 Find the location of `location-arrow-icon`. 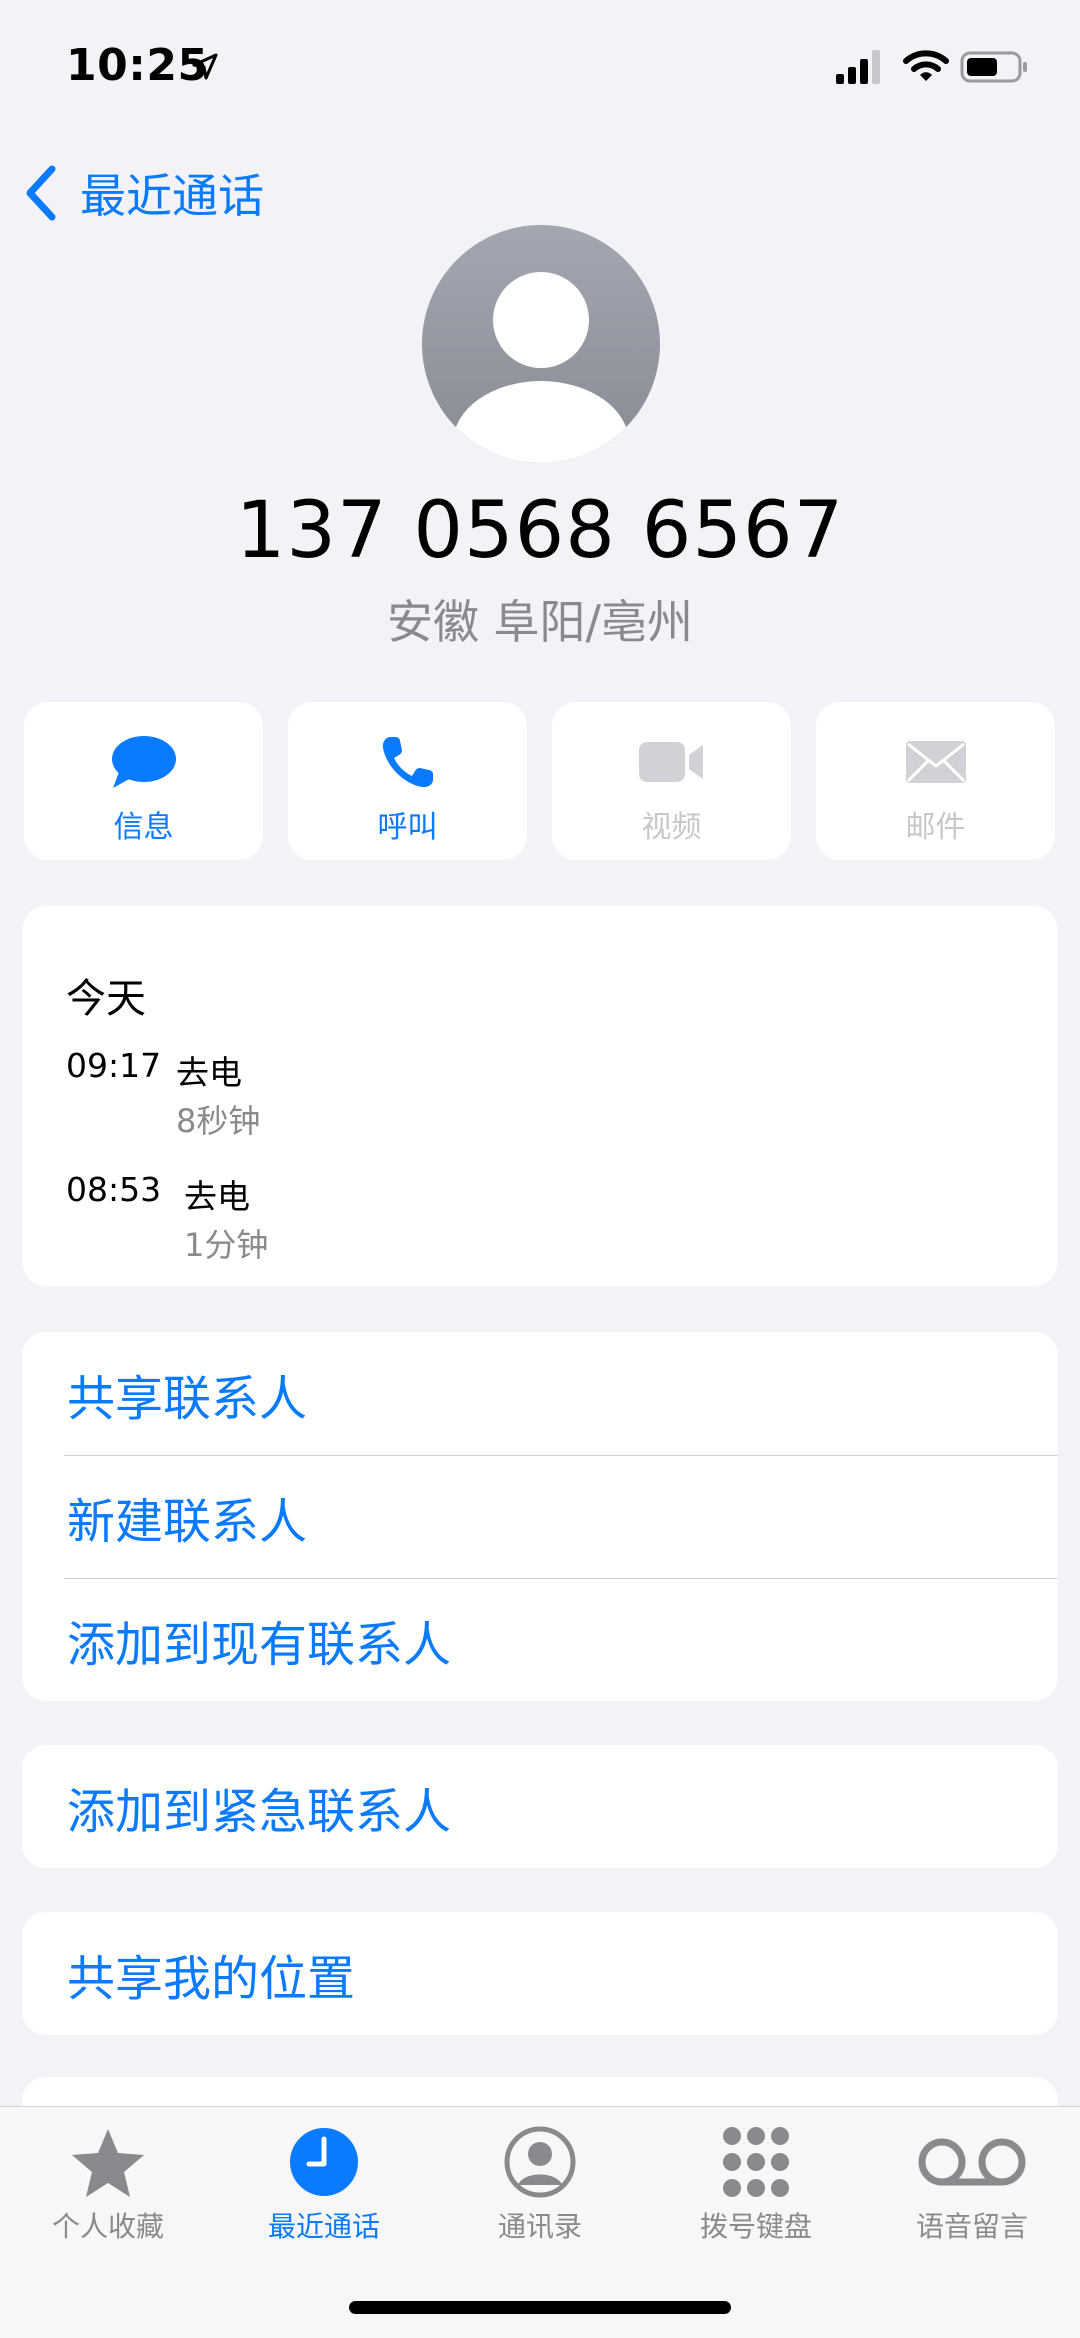

location-arrow-icon is located at coordinates (205, 66).